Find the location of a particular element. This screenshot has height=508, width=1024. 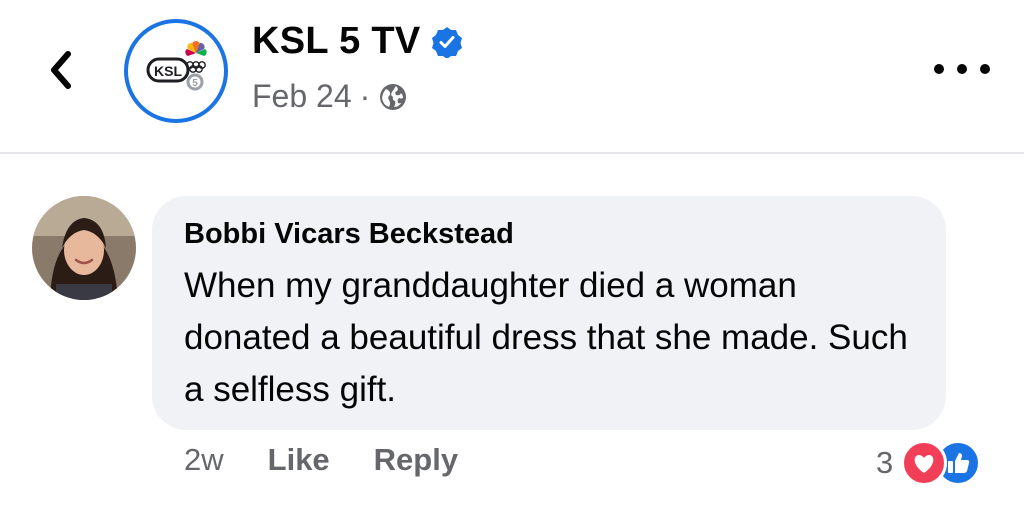

post-meta: Feb 24 · is located at coordinates (330, 96).